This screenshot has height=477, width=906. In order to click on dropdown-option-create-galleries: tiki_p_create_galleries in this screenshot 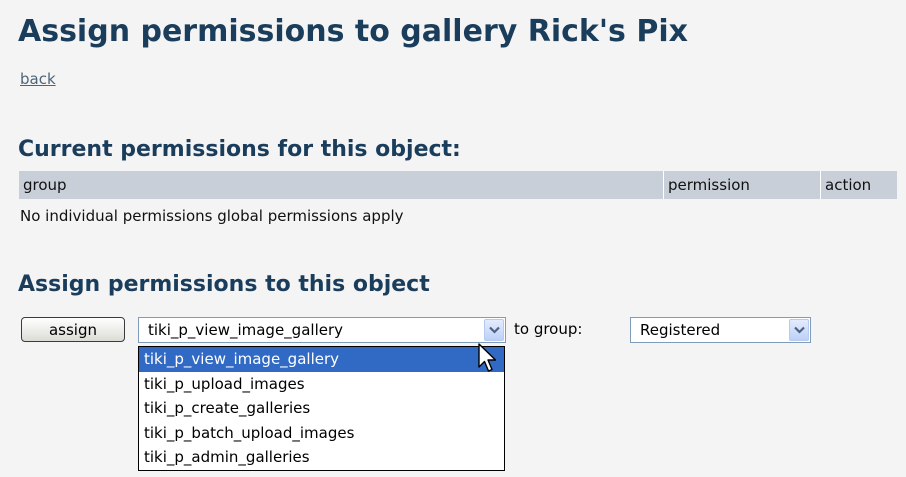, I will do `click(321, 408)`.